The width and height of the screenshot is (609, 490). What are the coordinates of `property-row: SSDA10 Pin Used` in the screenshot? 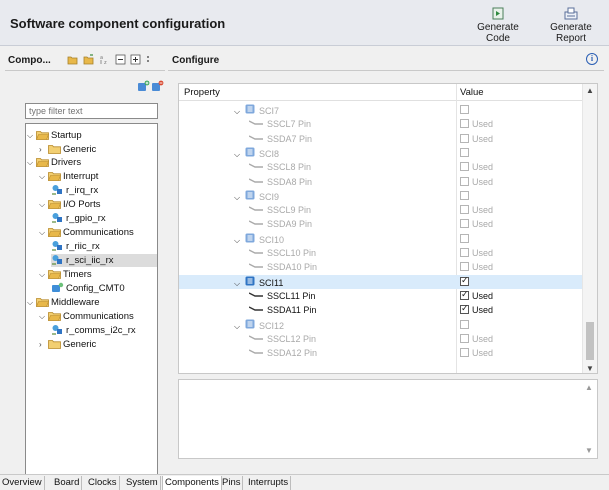 It's located at (381, 267).